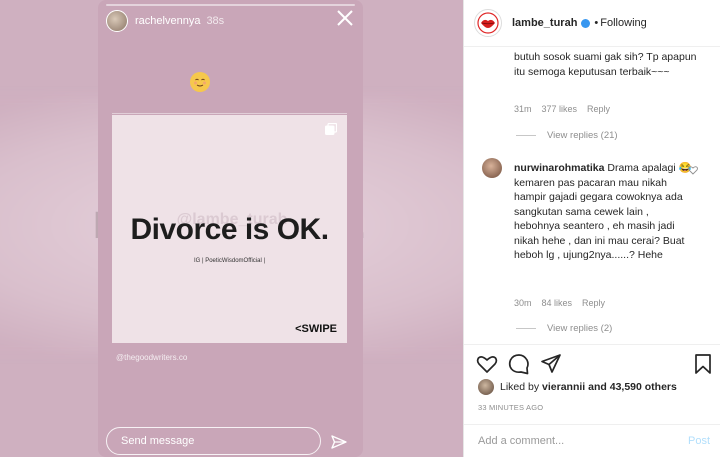  What do you see at coordinates (563, 387) in the screenshot?
I see `likes-user: vierannii` at bounding box center [563, 387].